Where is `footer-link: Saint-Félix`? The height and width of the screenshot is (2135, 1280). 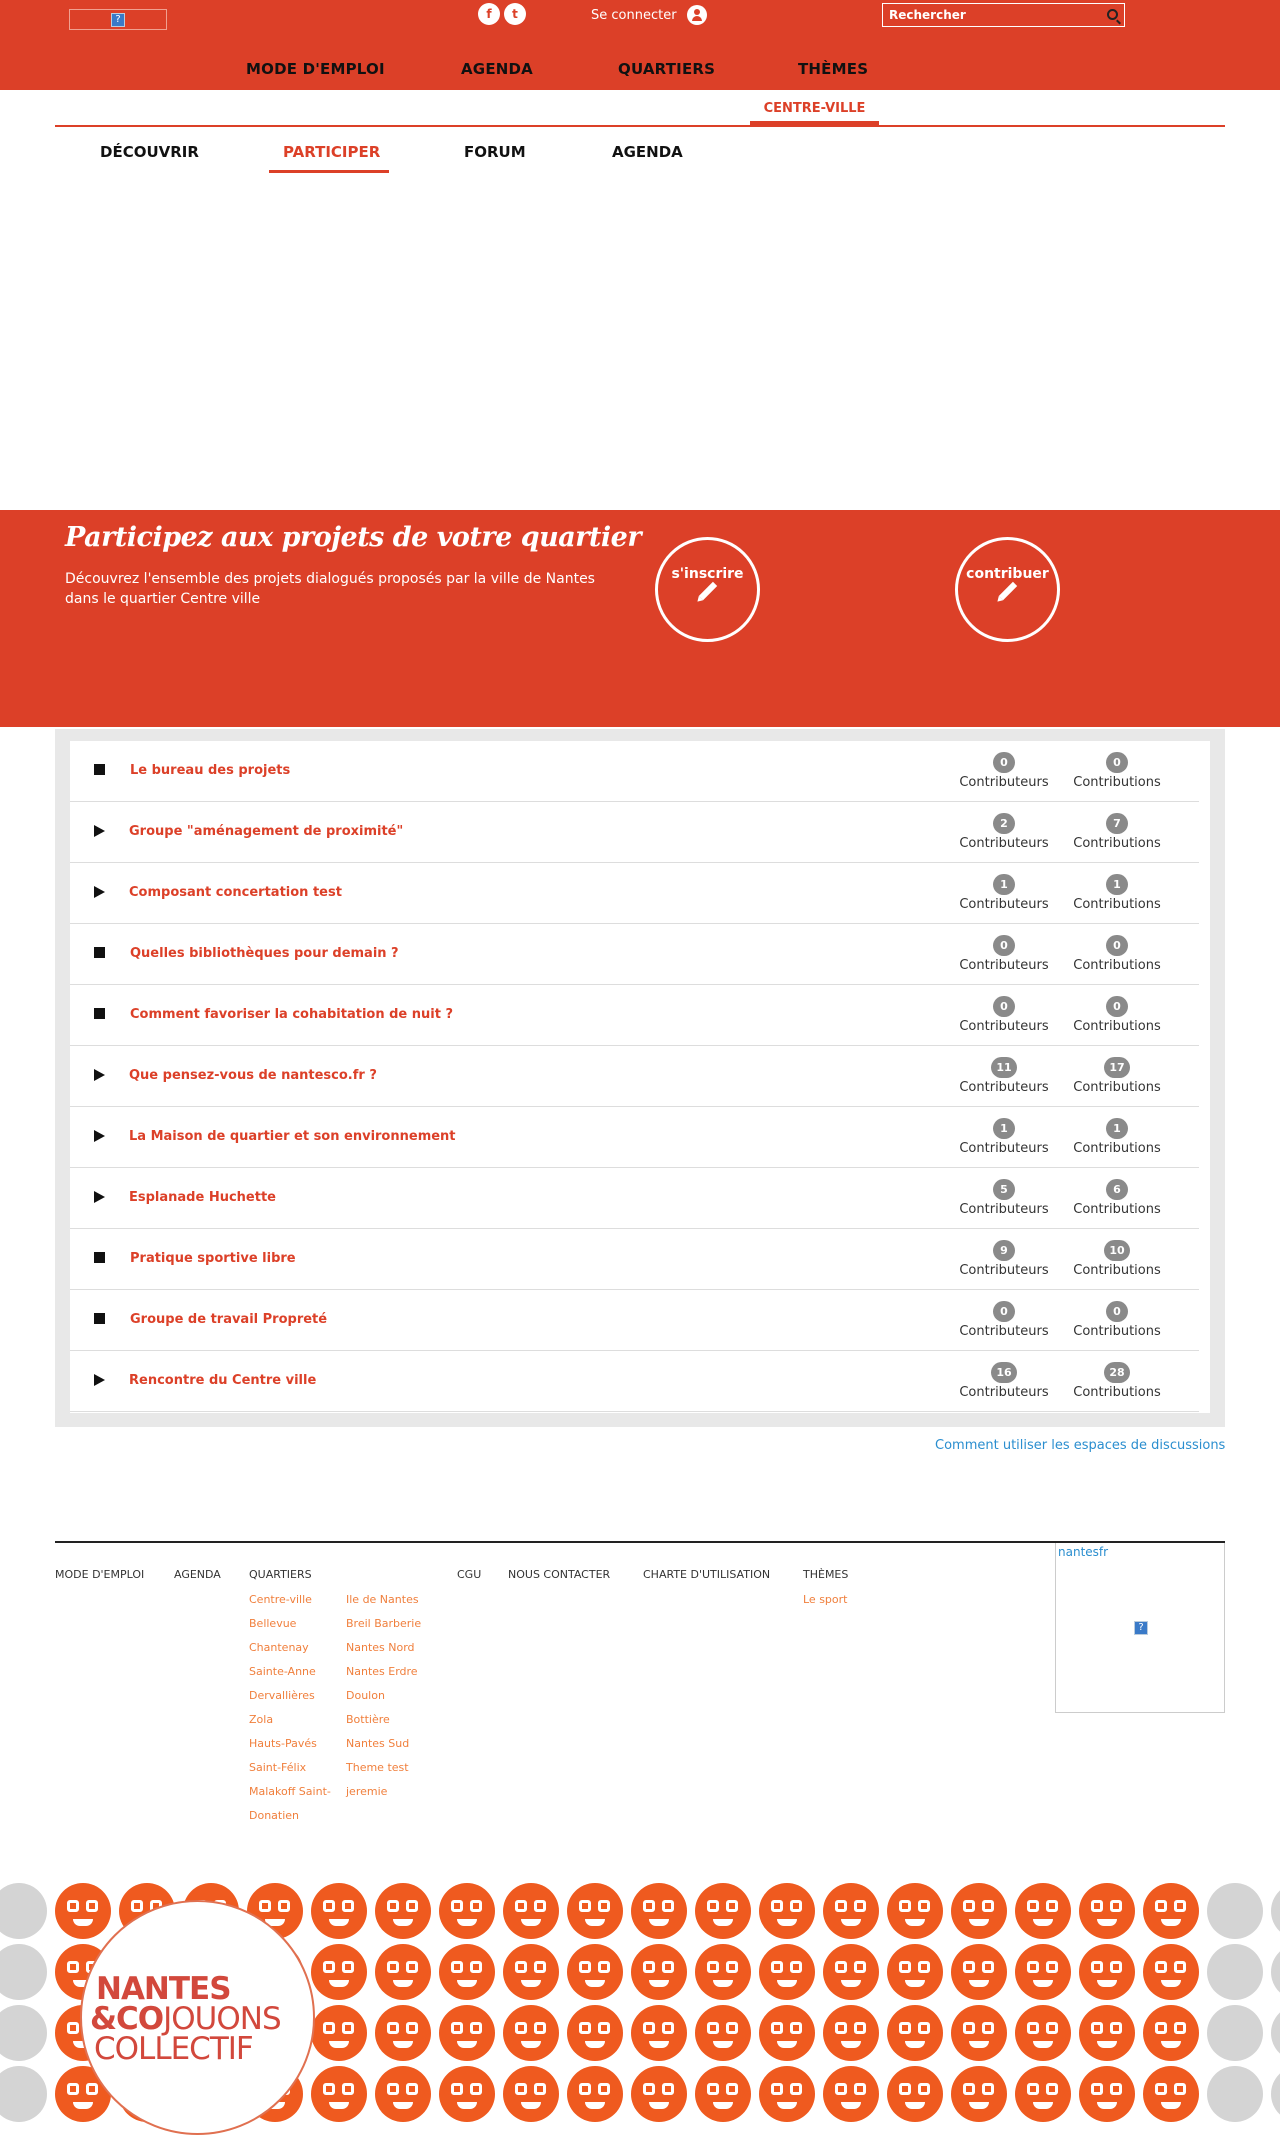 footer-link: Saint-Félix is located at coordinates (290, 1768).